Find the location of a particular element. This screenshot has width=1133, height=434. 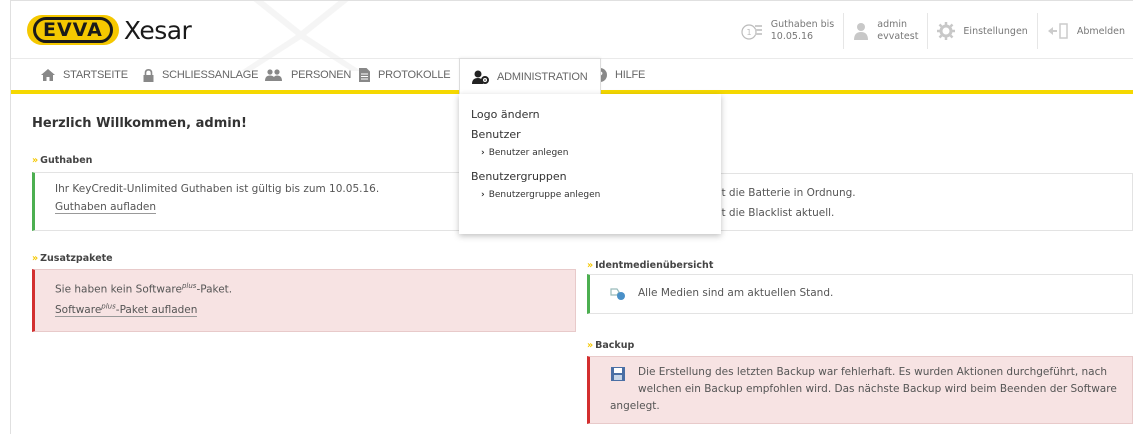

people-icon is located at coordinates (273, 75).